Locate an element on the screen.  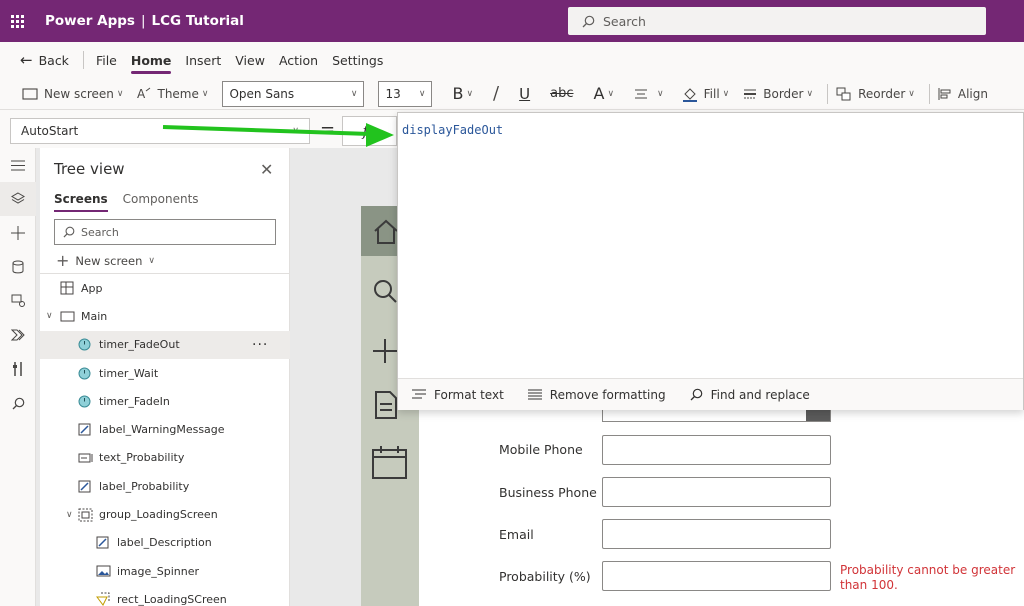
hamburger-icon is located at coordinates (18, 165).